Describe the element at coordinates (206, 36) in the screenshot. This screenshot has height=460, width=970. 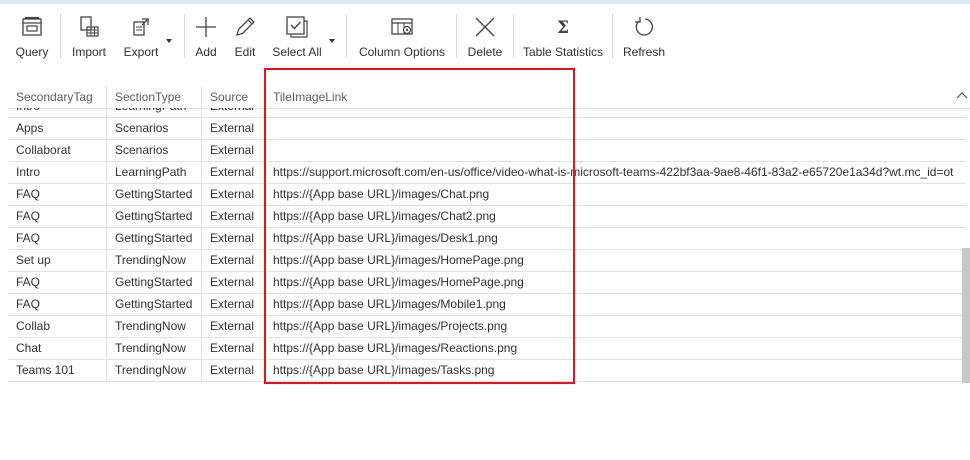
I see `add-button: Add` at that location.